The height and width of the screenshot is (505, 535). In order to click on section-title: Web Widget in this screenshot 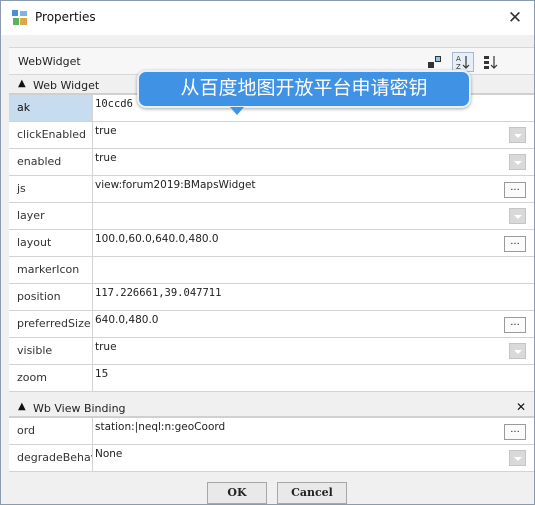, I will do `click(66, 85)`.